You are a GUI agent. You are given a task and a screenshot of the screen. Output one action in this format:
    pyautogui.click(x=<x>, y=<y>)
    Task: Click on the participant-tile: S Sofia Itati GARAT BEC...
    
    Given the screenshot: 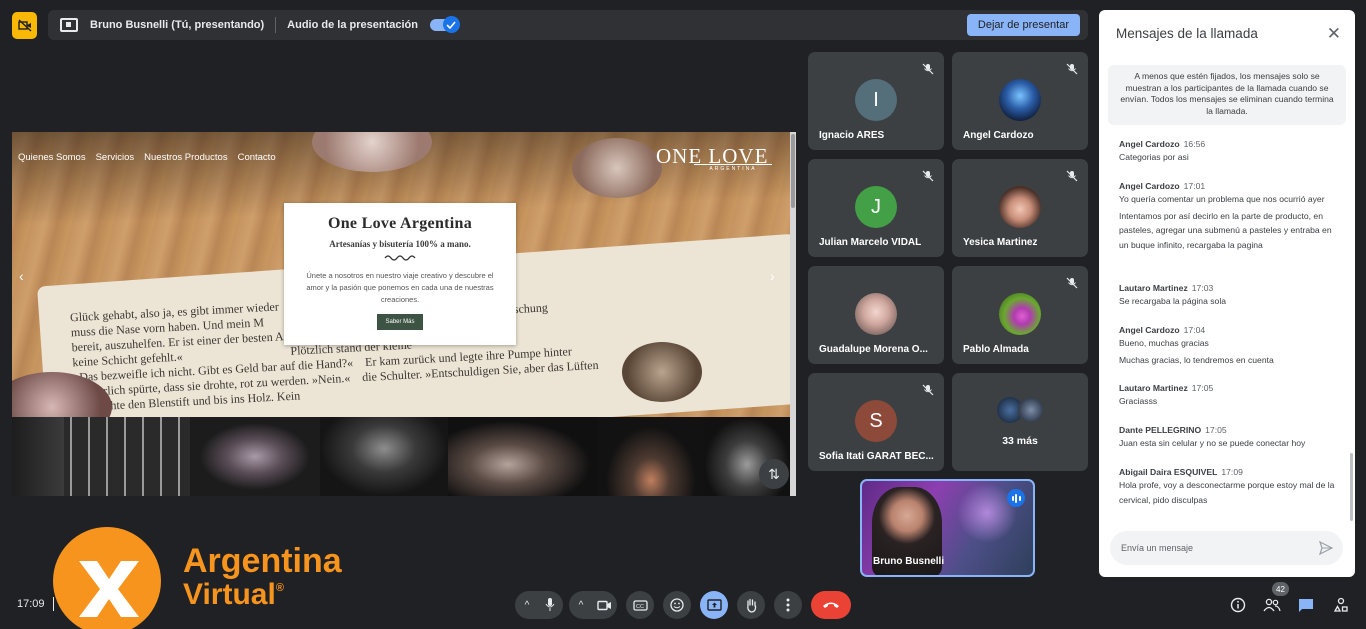 What is the action you would take?
    pyautogui.click(x=876, y=422)
    